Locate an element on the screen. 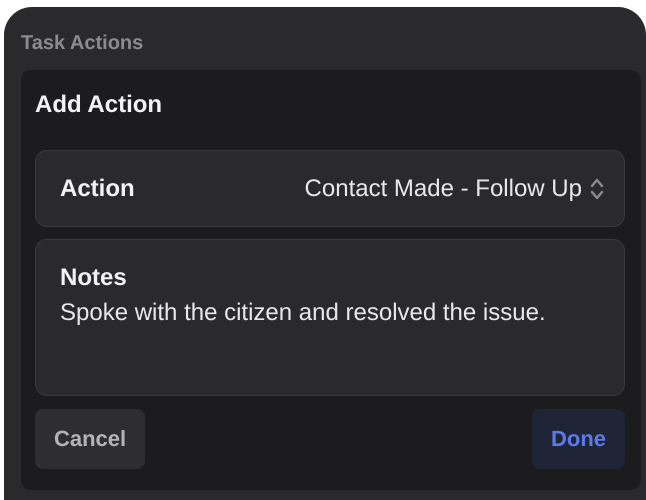 The width and height of the screenshot is (646, 500). done-button: Done is located at coordinates (578, 439).